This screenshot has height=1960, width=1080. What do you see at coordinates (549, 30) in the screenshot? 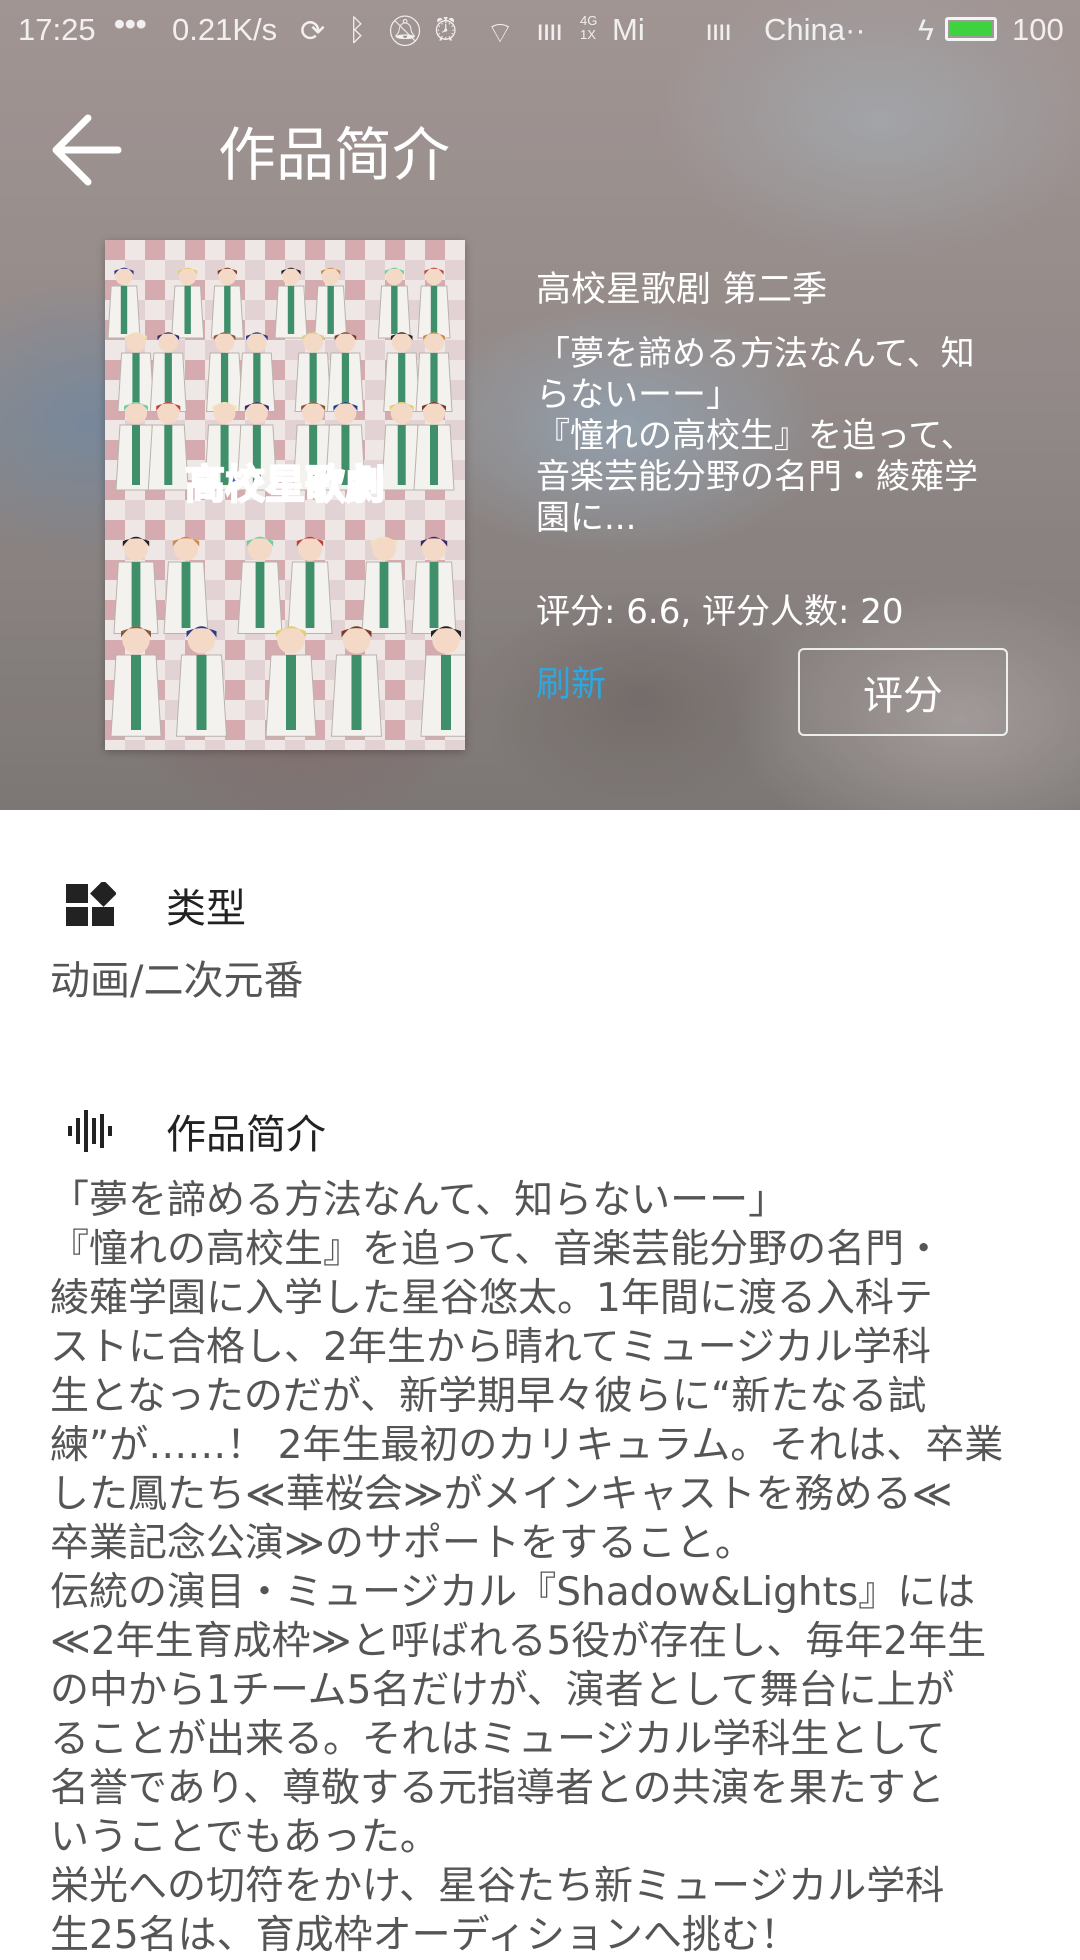
I see `signal-icon: ıııı` at bounding box center [549, 30].